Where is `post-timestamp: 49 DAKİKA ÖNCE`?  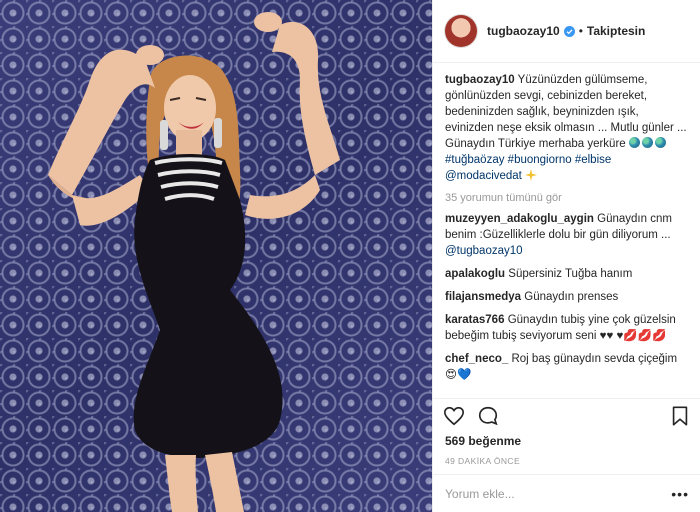
post-timestamp: 49 DAKİKA ÖNCE is located at coordinates (483, 461).